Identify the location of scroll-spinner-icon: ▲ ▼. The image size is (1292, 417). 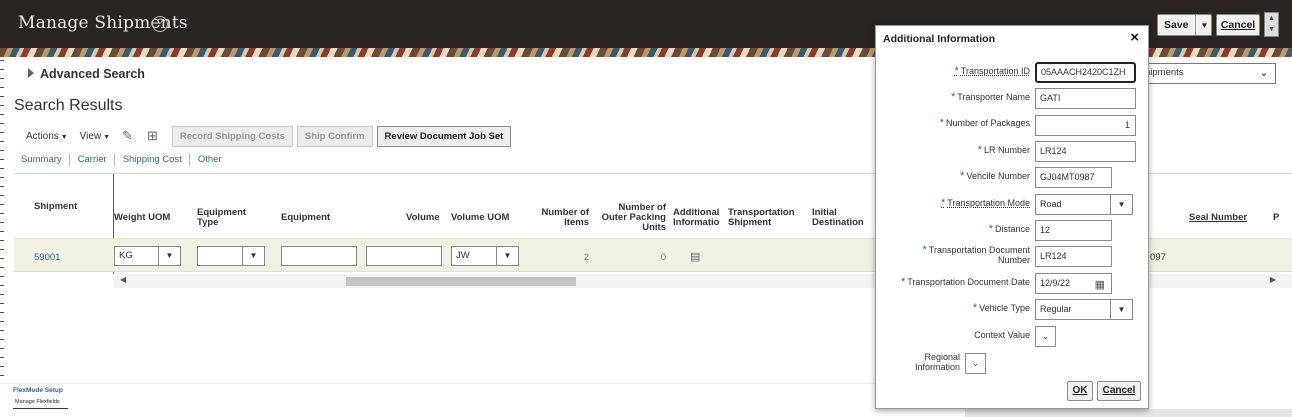
(1271, 24).